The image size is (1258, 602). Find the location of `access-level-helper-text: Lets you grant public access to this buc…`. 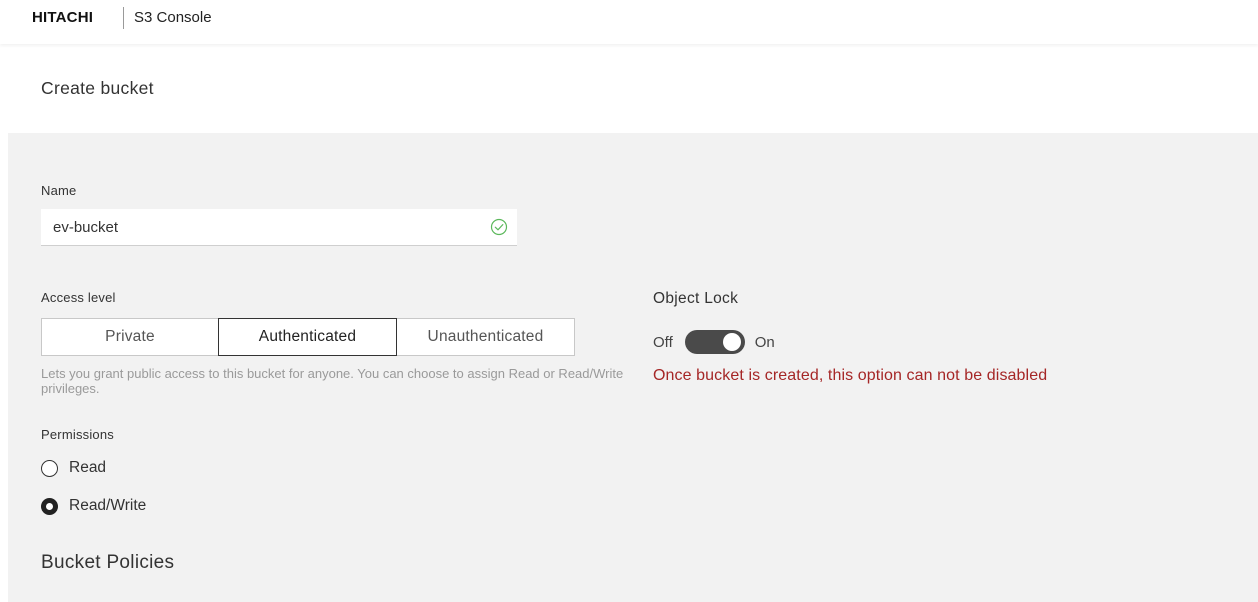

access-level-helper-text: Lets you grant public access to this buc… is located at coordinates (332, 381).